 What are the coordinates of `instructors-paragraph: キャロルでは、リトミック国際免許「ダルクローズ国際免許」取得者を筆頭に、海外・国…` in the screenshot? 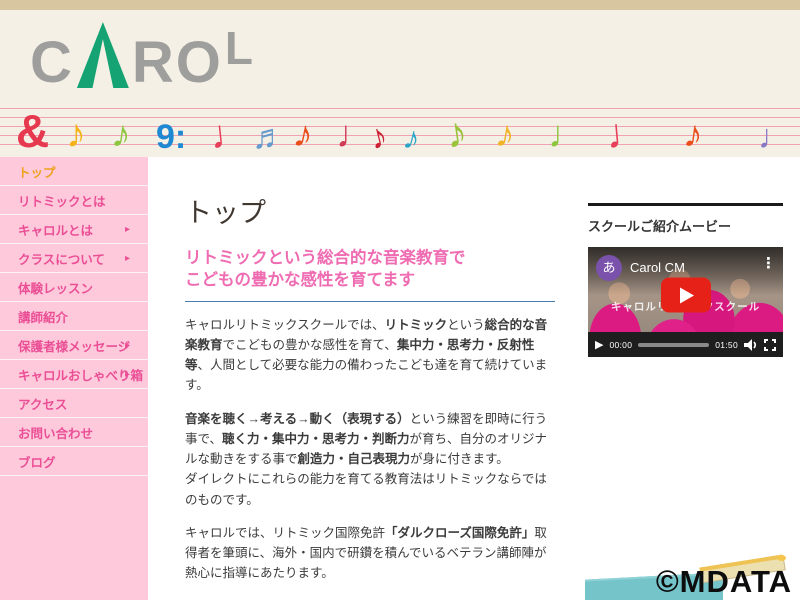 It's located at (370, 553).